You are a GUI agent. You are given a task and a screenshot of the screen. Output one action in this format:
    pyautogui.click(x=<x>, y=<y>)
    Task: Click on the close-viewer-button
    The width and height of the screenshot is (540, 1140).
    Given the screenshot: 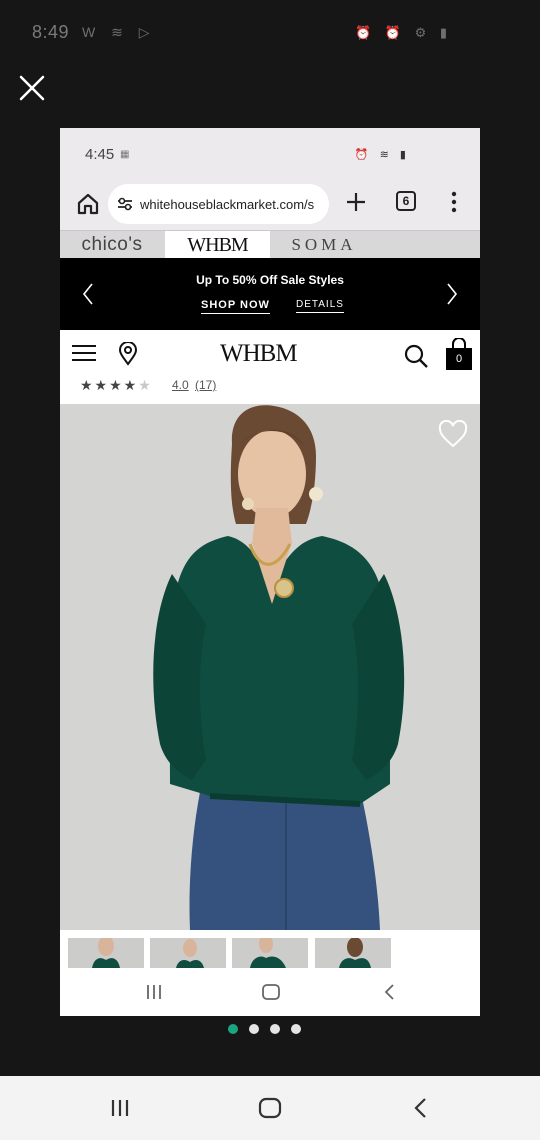 What is the action you would take?
    pyautogui.click(x=32, y=88)
    